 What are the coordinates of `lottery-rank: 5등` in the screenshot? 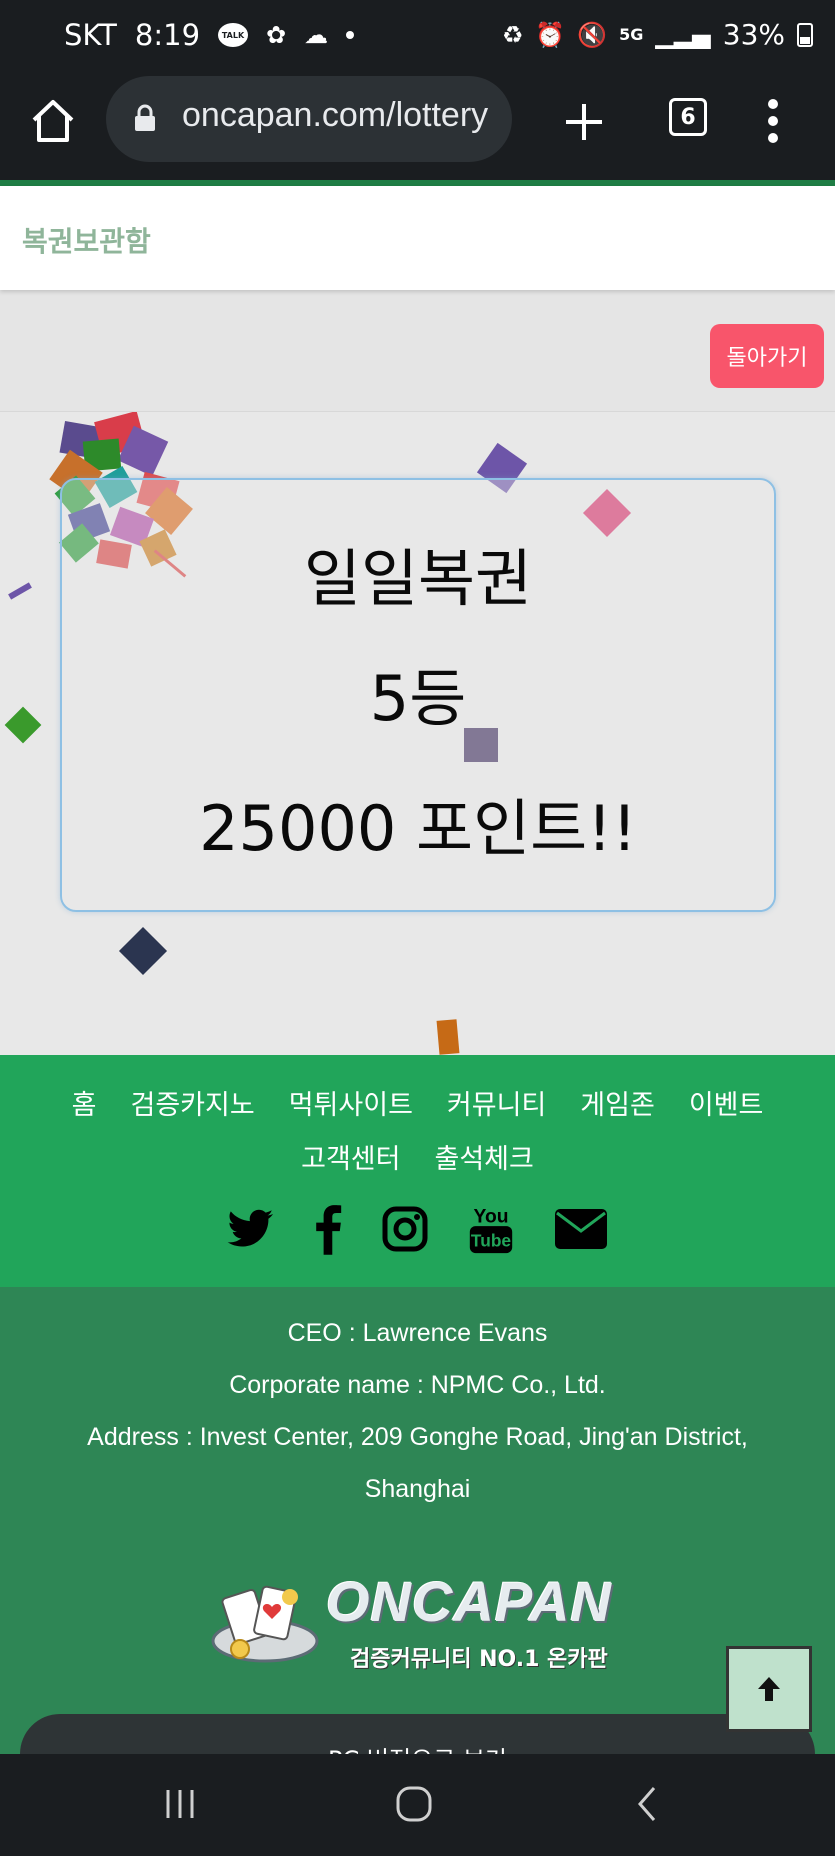 It's located at (418, 698).